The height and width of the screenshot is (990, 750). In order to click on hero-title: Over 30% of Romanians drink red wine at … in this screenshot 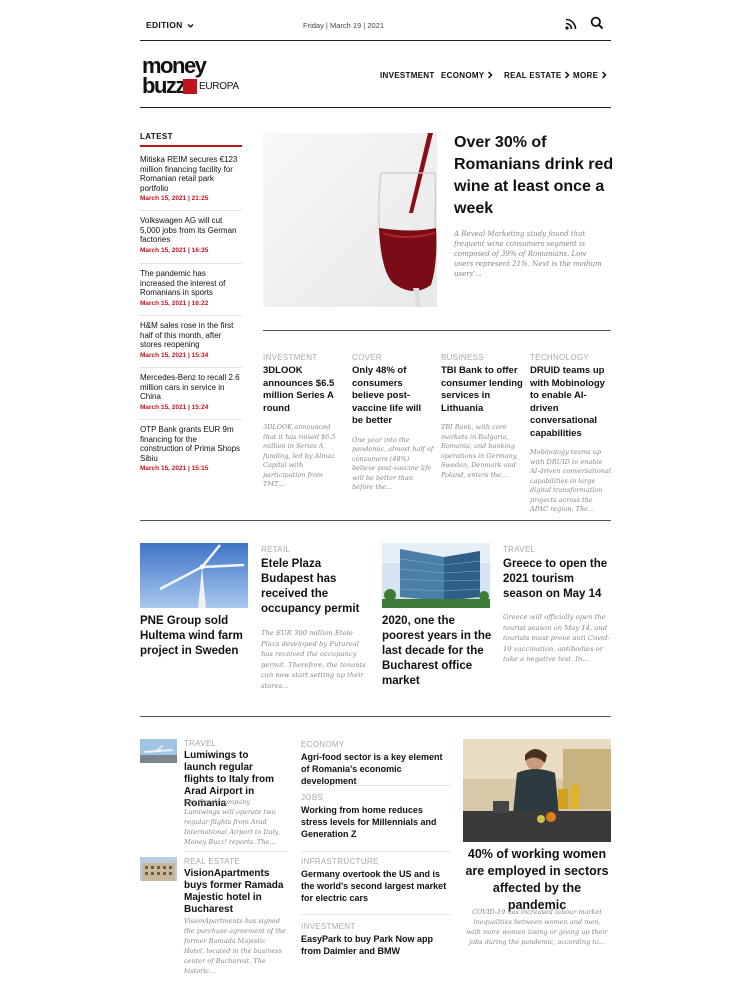, I will do `click(534, 176)`.